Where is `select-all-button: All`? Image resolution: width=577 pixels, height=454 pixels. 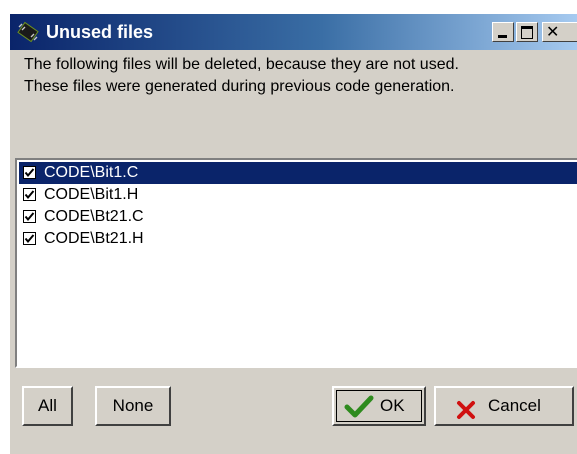 select-all-button: All is located at coordinates (47, 406).